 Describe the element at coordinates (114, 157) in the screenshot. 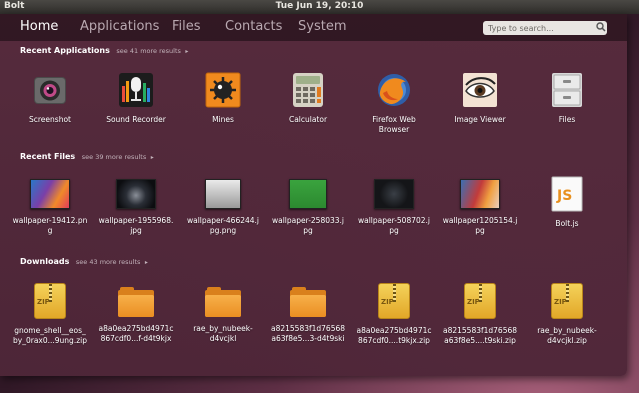

I see `see-more-files-link: see 39 more results` at that location.